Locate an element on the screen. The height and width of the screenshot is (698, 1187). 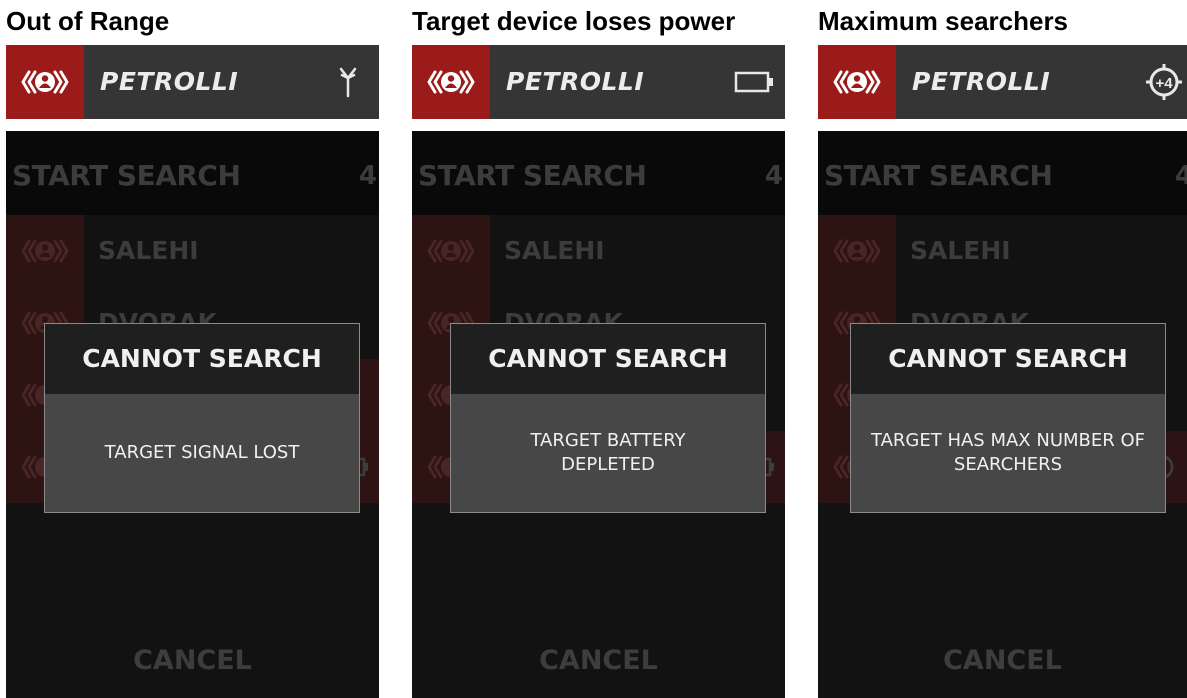
panel-heading-loses-power: Target device loses power is located at coordinates (574, 21).